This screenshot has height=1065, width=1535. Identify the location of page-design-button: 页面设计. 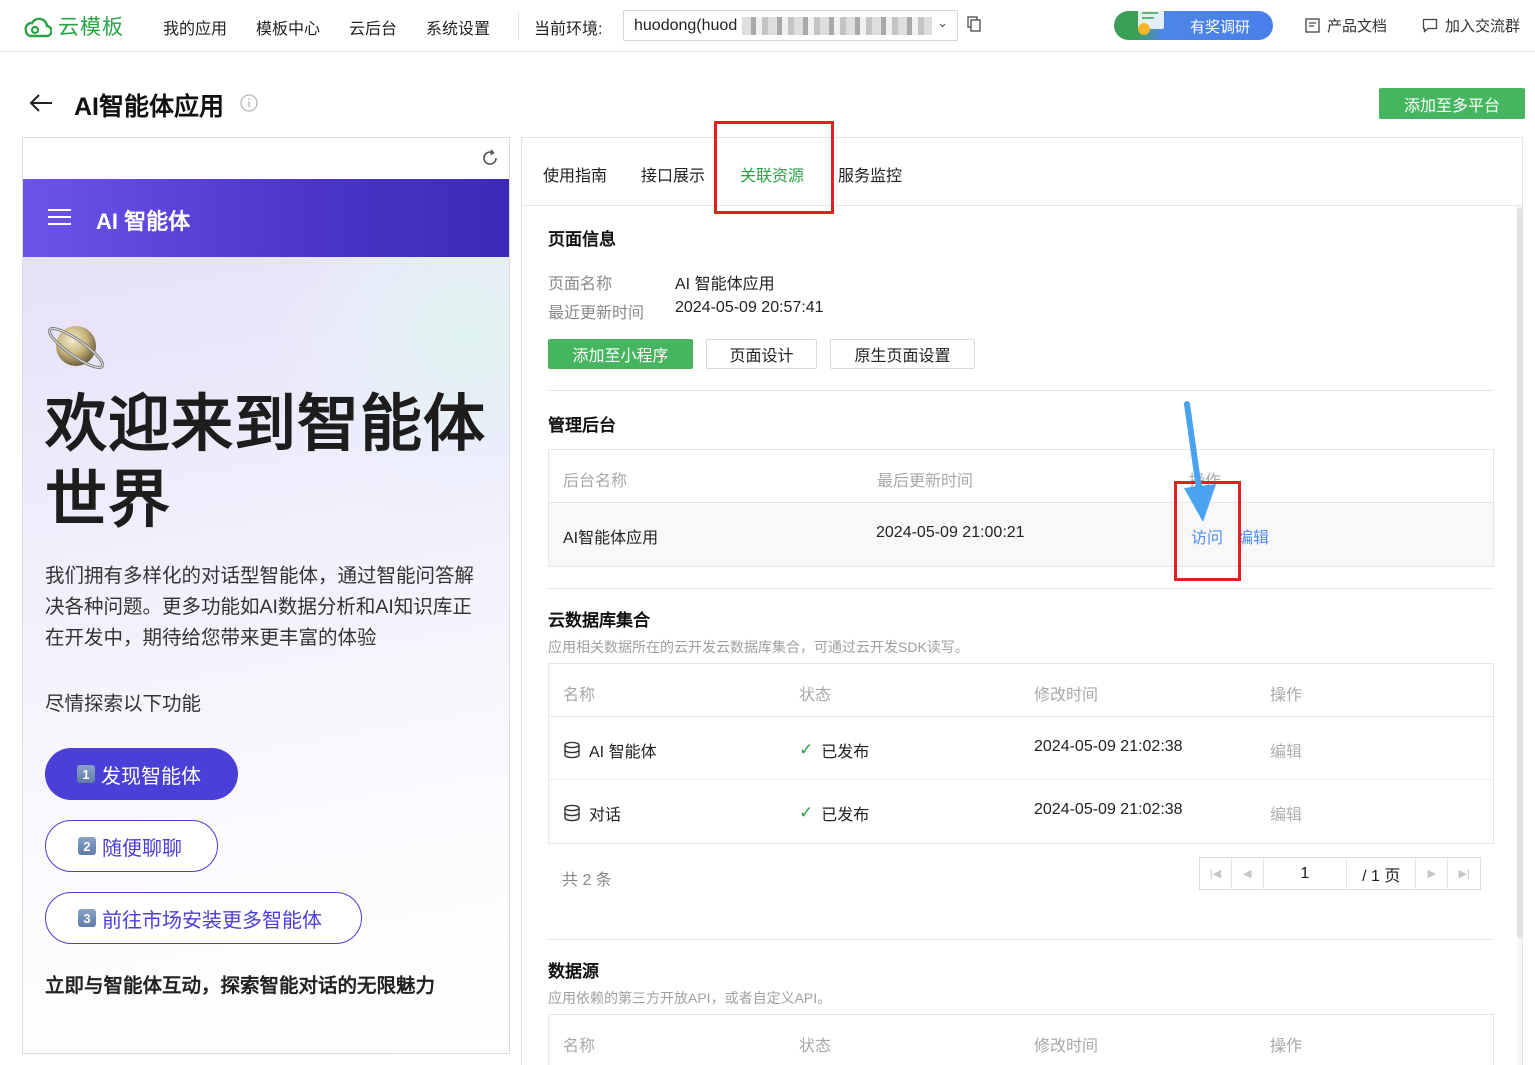
(761, 354).